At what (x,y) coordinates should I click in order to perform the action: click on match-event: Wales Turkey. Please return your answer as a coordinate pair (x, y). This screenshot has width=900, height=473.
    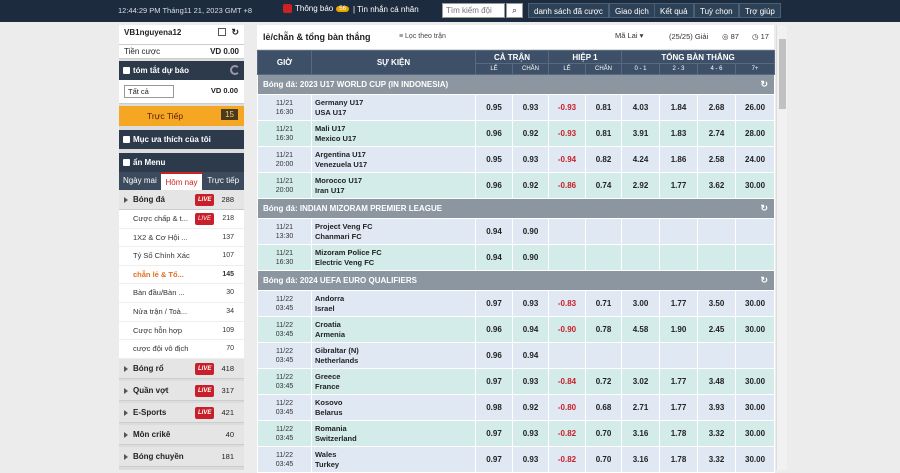
    Looking at the image, I should click on (393, 459).